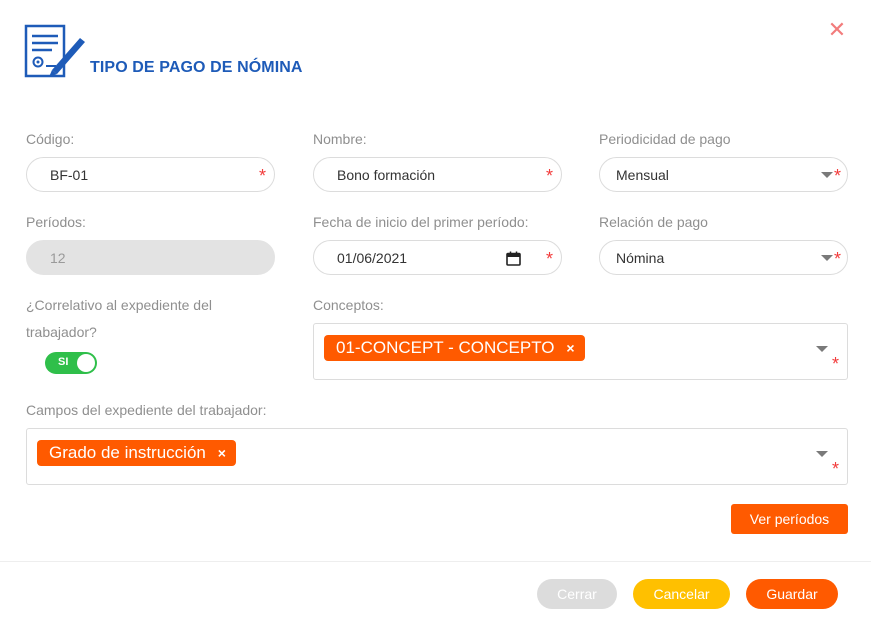 The width and height of the screenshot is (871, 622). What do you see at coordinates (513, 258) in the screenshot?
I see `calendar-icon` at bounding box center [513, 258].